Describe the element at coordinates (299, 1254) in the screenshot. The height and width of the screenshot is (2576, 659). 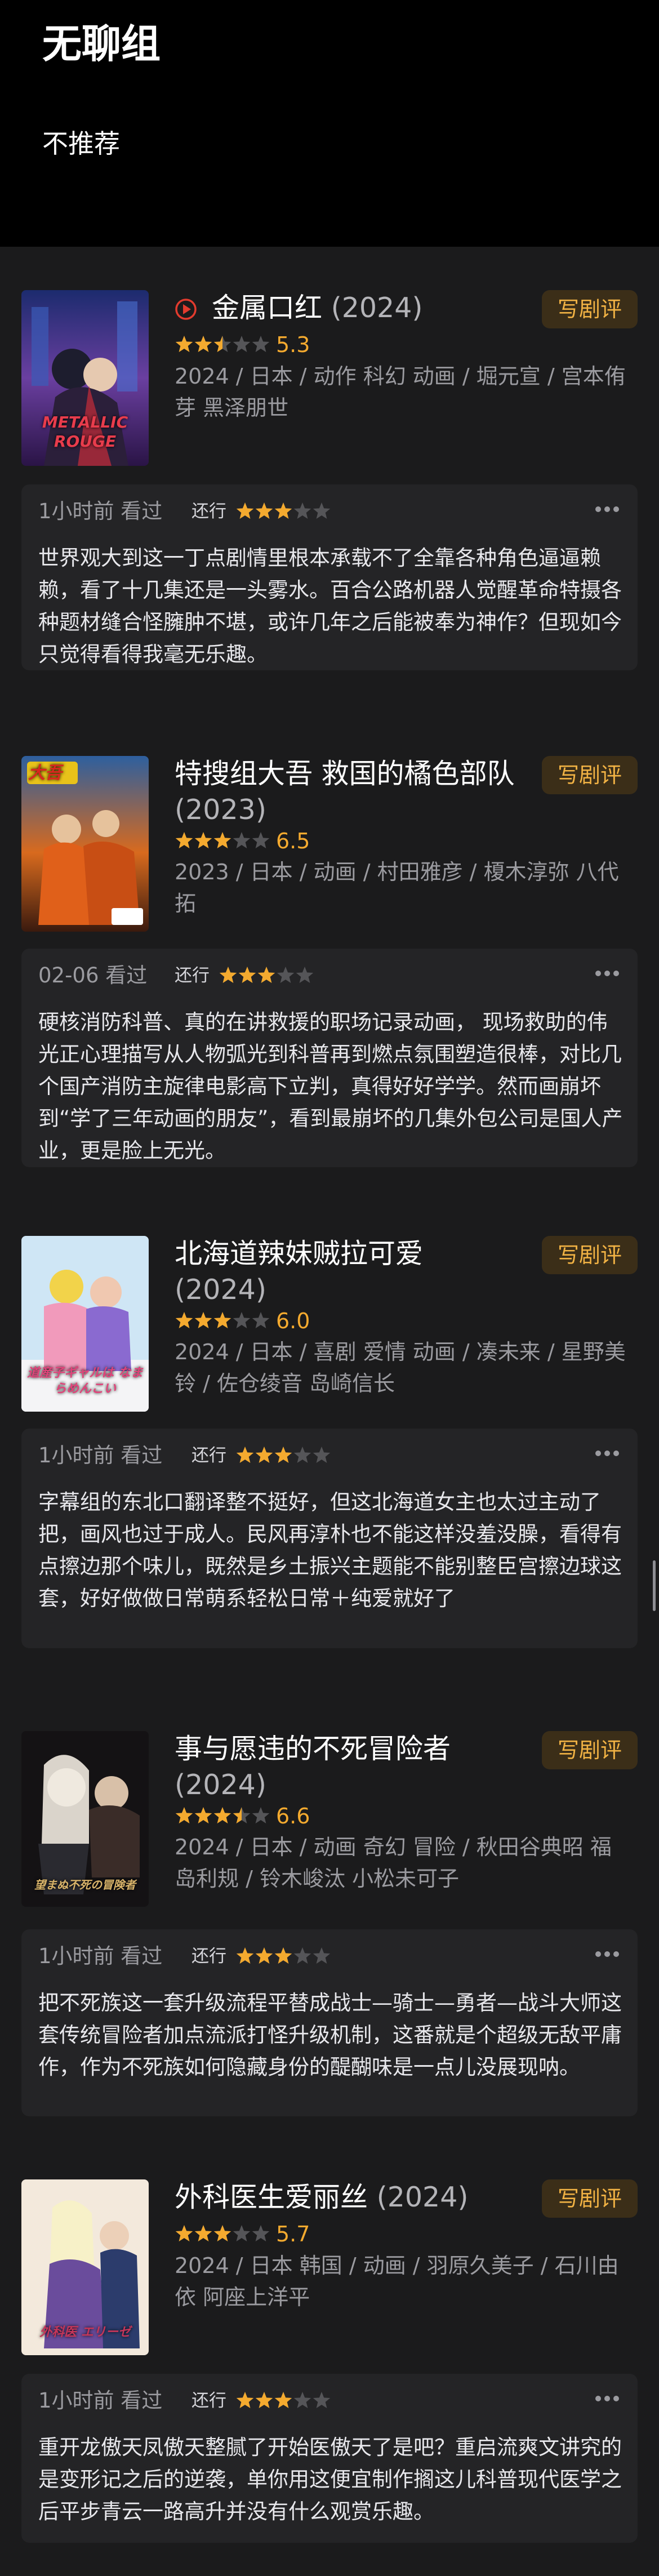
I see `movie-title-text: 北海道辣妹贼拉可爱` at that location.